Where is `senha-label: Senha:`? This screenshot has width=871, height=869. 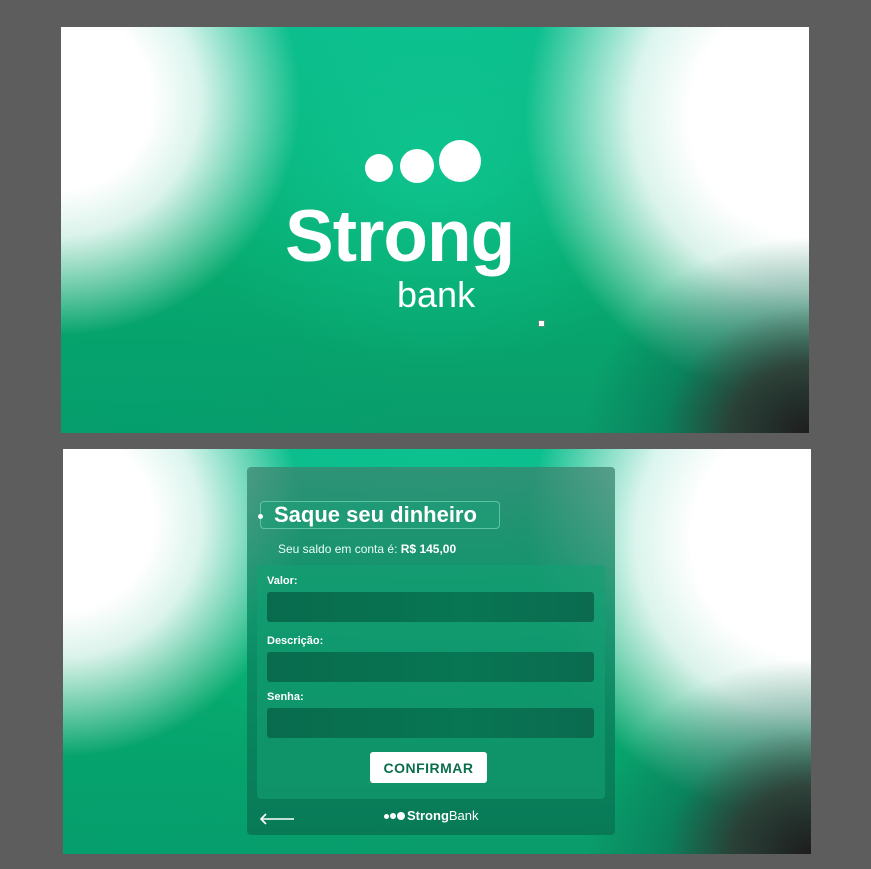 senha-label: Senha: is located at coordinates (285, 697).